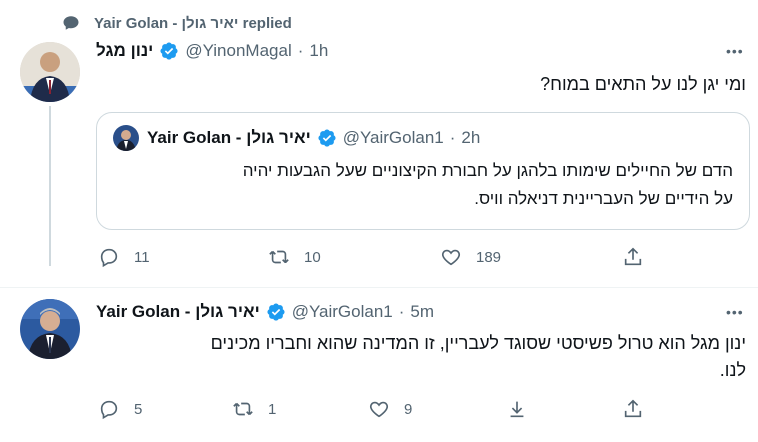 This screenshot has height=442, width=758. What do you see at coordinates (422, 312) in the screenshot?
I see `timestamp: 5m` at bounding box center [422, 312].